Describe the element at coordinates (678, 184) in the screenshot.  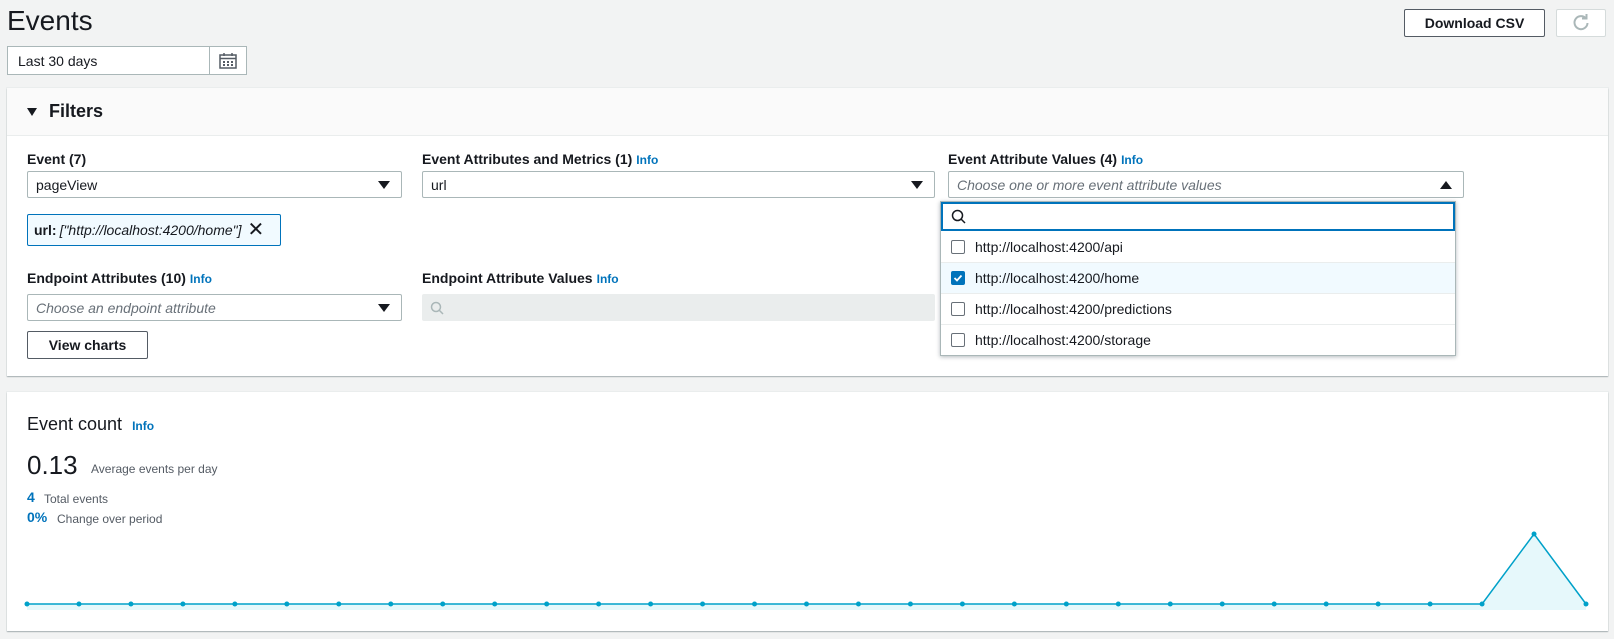
I see `attributes-metrics-select: url` at that location.